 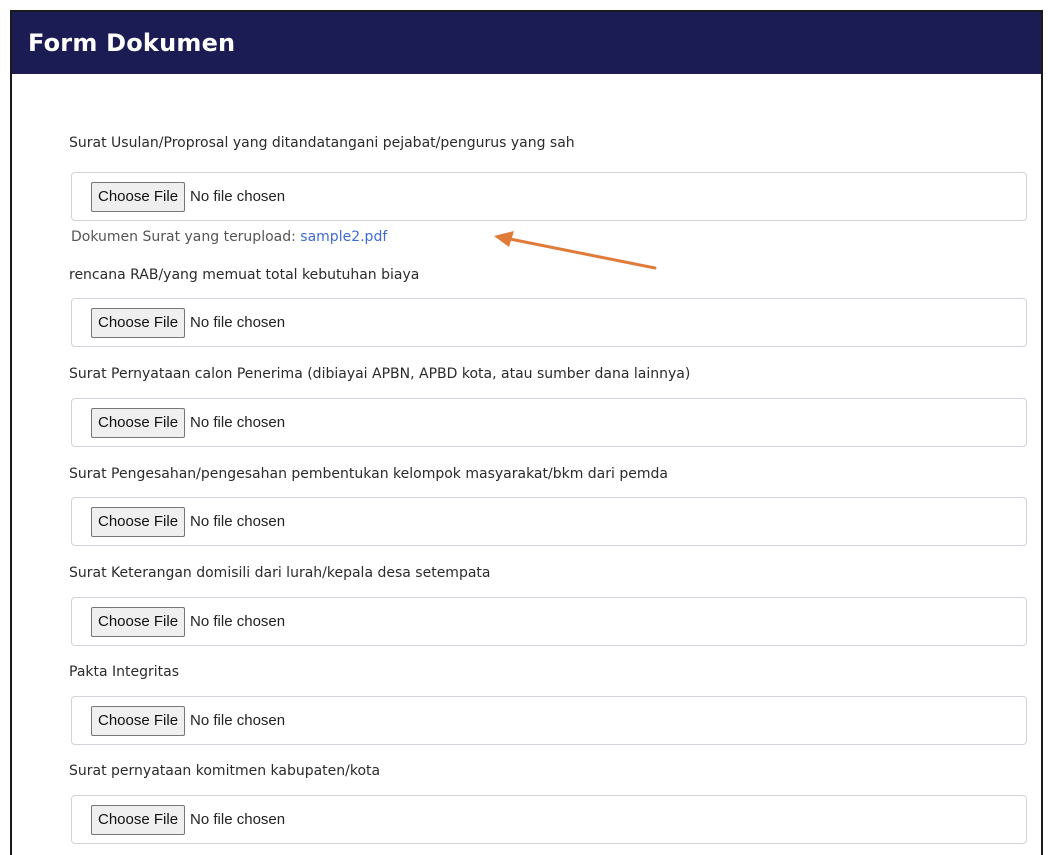 What do you see at coordinates (549, 196) in the screenshot?
I see `file-input-surat-usulan: Choose File No file chosen` at bounding box center [549, 196].